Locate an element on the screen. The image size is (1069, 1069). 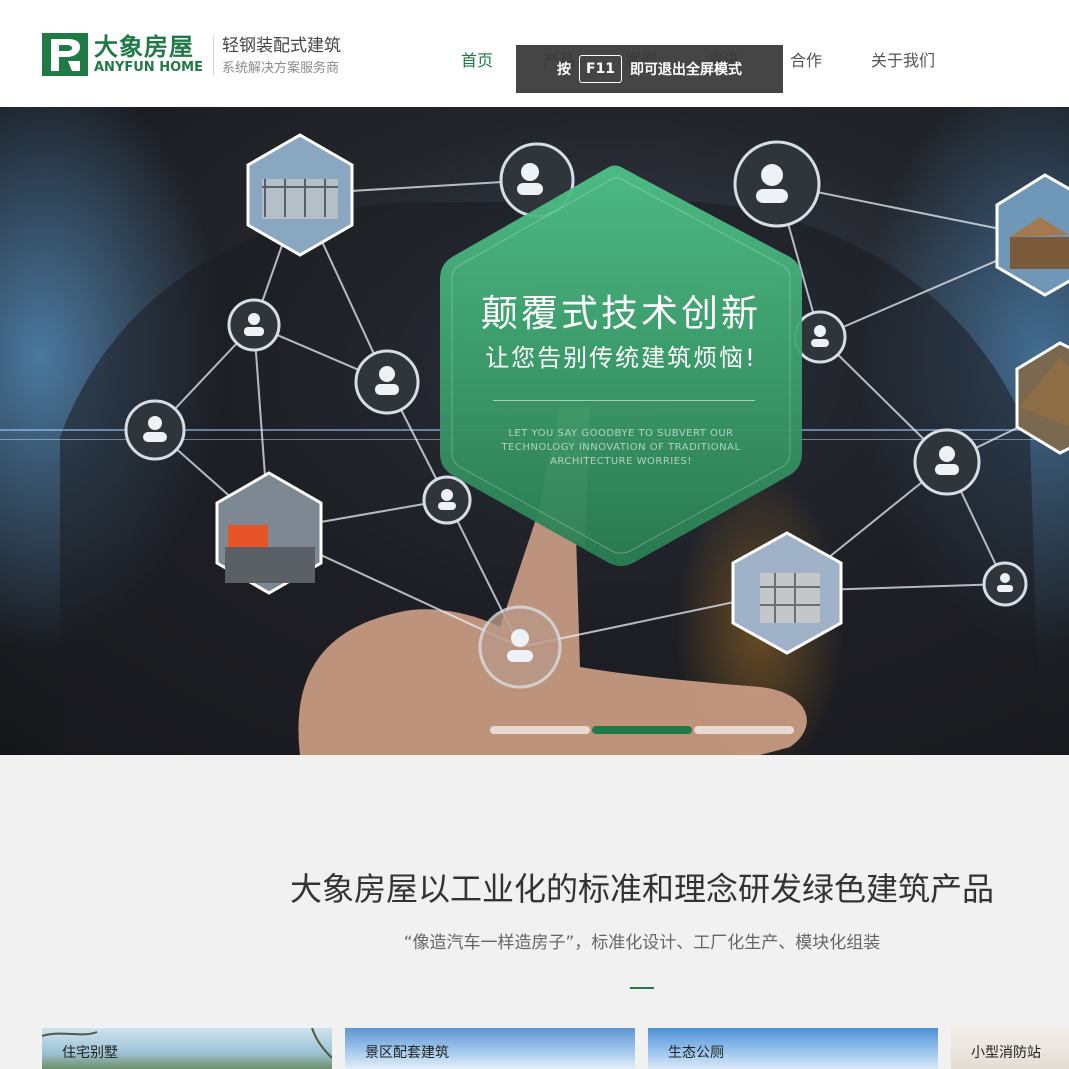
category-label: 生态公厕 is located at coordinates (696, 1053).